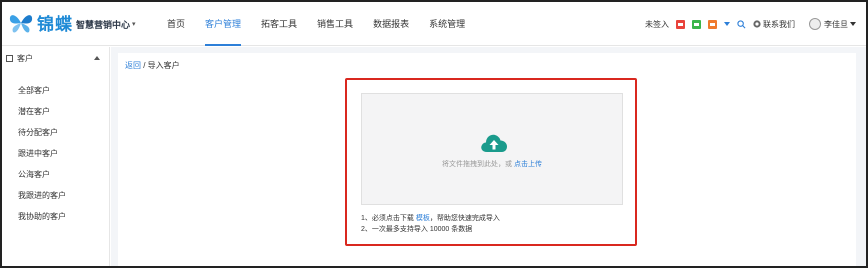 The image size is (868, 268). I want to click on butterfly-logo-icon, so click(21, 23).